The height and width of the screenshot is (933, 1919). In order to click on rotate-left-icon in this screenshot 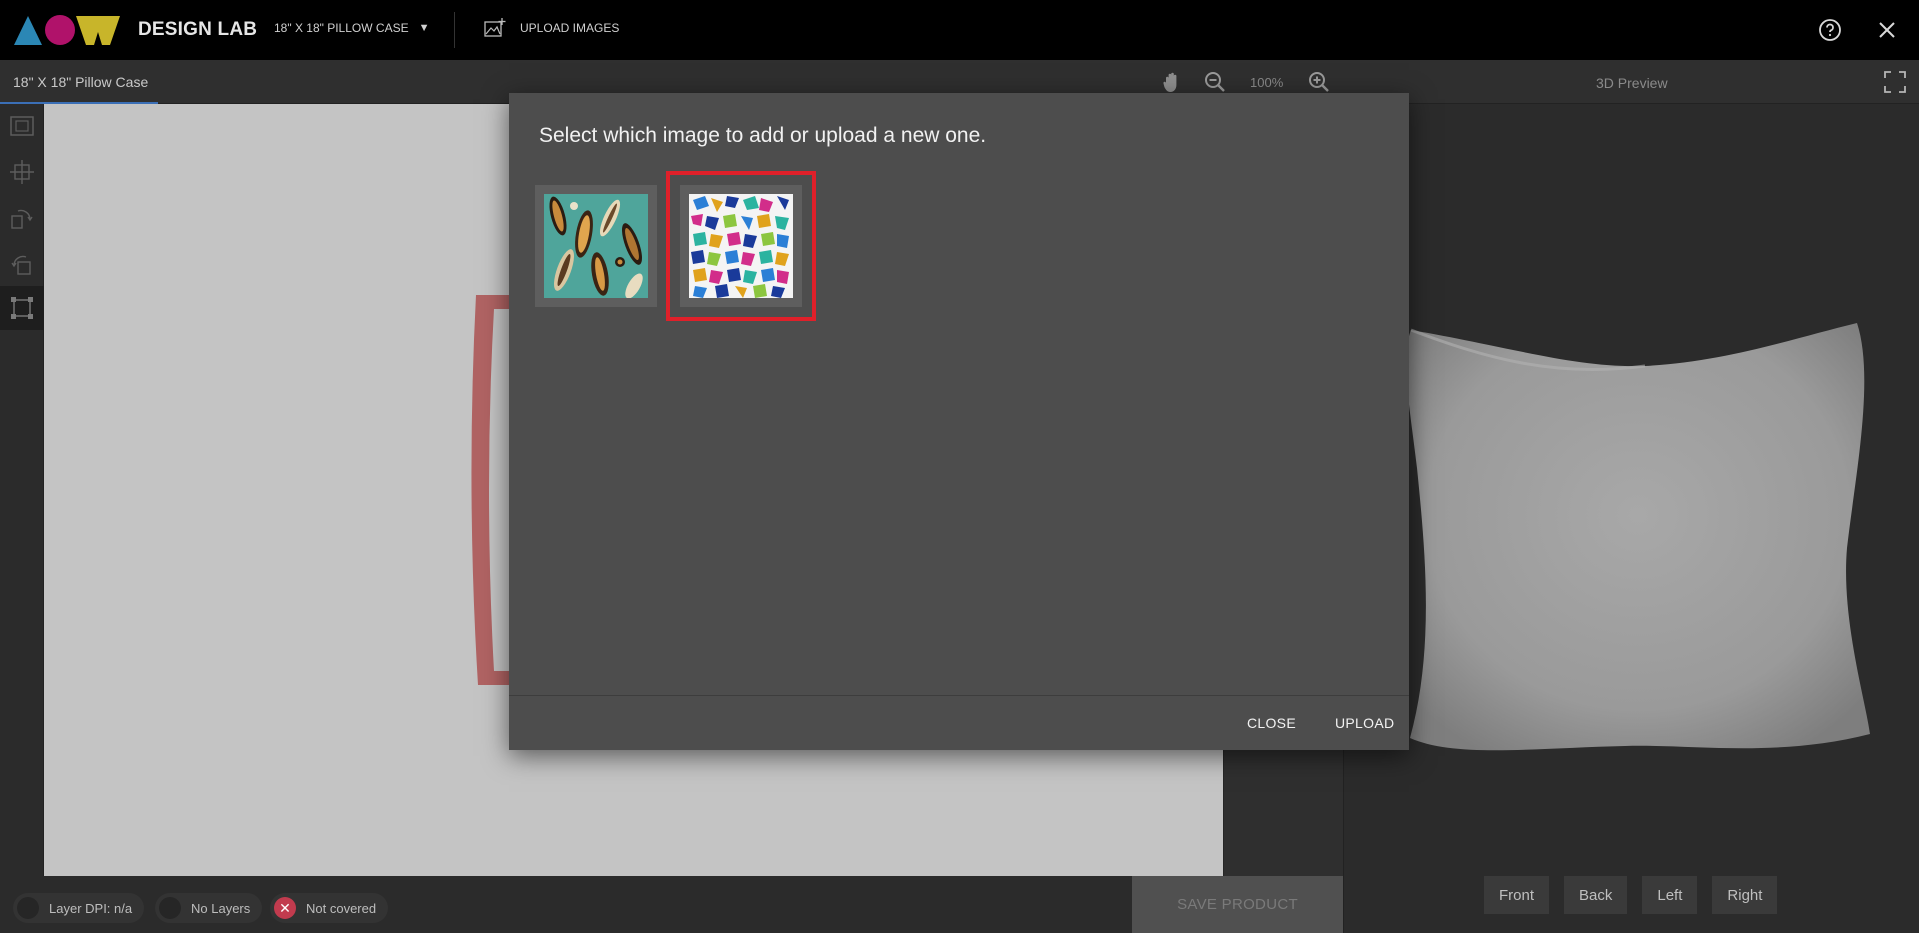, I will do `click(22, 219)`.